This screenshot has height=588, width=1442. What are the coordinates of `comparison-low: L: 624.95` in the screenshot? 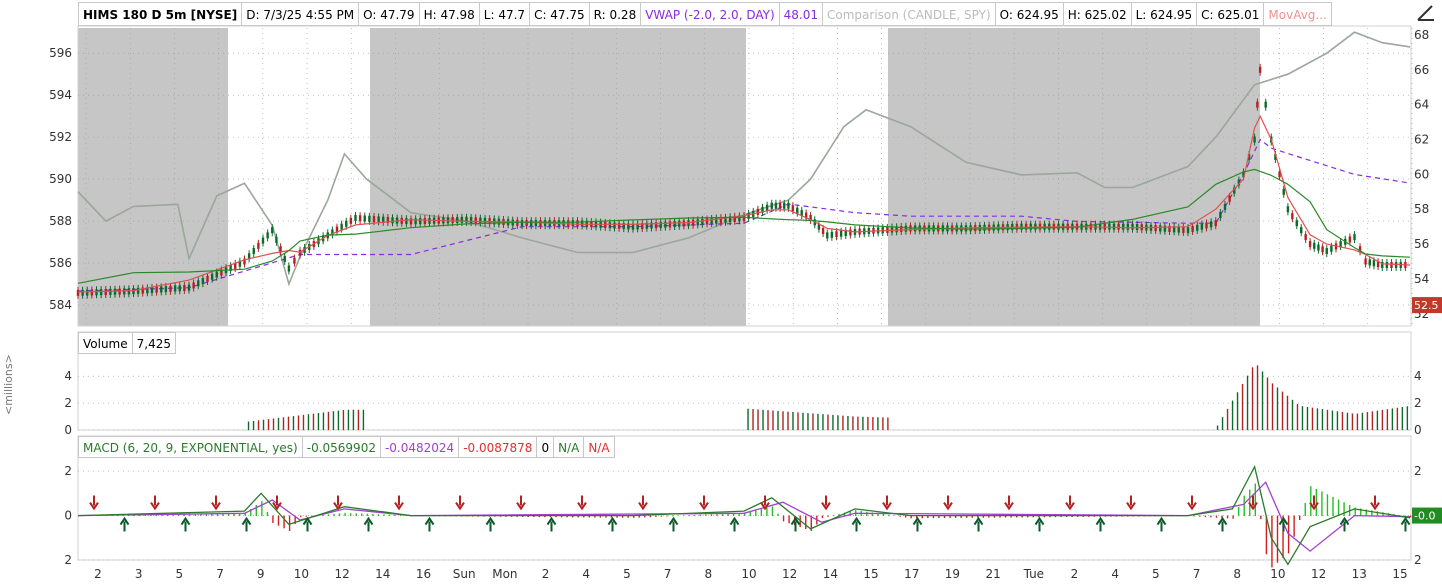 It's located at (1164, 14).